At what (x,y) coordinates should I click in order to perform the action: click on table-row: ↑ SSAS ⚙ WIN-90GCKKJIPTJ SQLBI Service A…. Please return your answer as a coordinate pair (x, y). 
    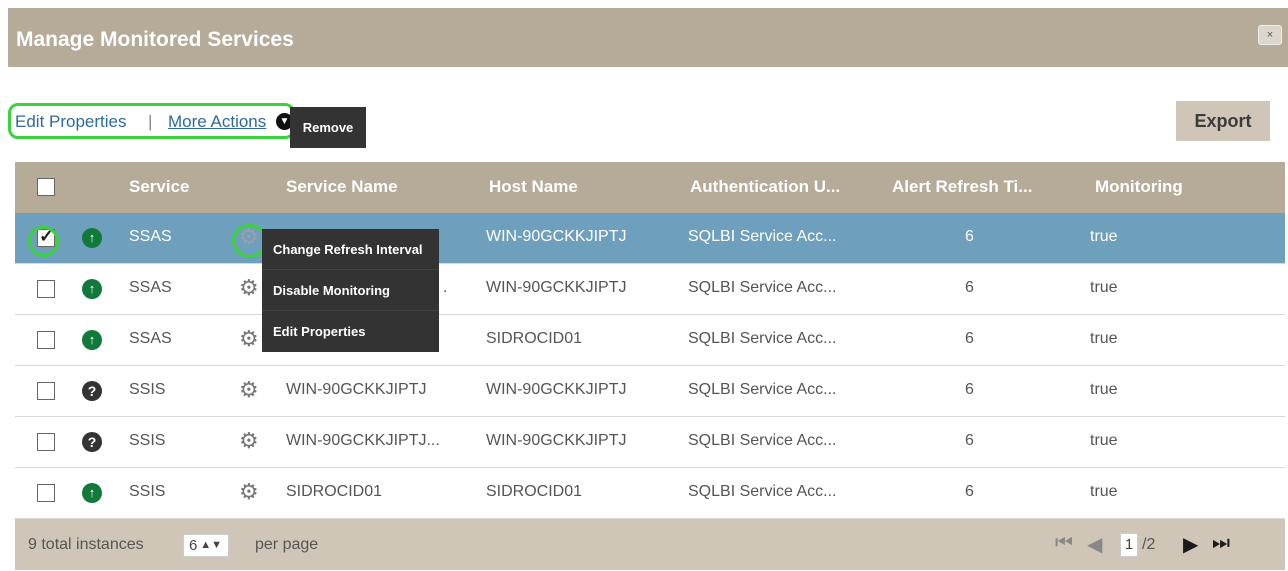
    Looking at the image, I should click on (650, 238).